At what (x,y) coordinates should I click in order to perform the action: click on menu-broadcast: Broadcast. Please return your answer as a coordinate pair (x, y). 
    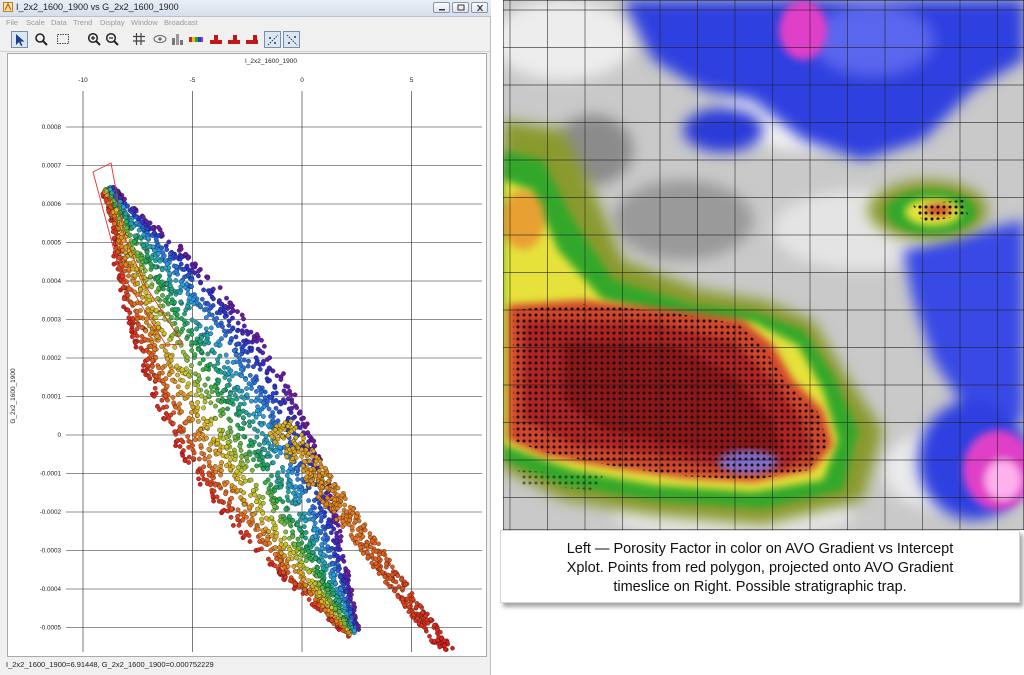
    Looking at the image, I should click on (181, 22).